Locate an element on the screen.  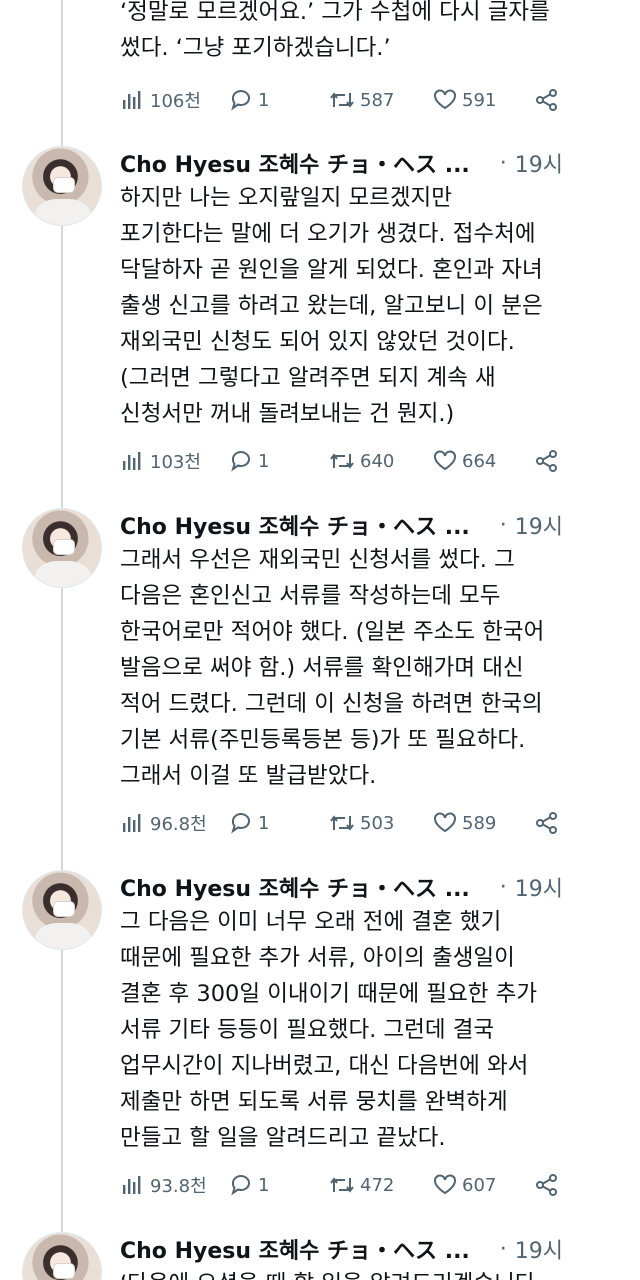
retweet-count: 640 is located at coordinates (377, 461).